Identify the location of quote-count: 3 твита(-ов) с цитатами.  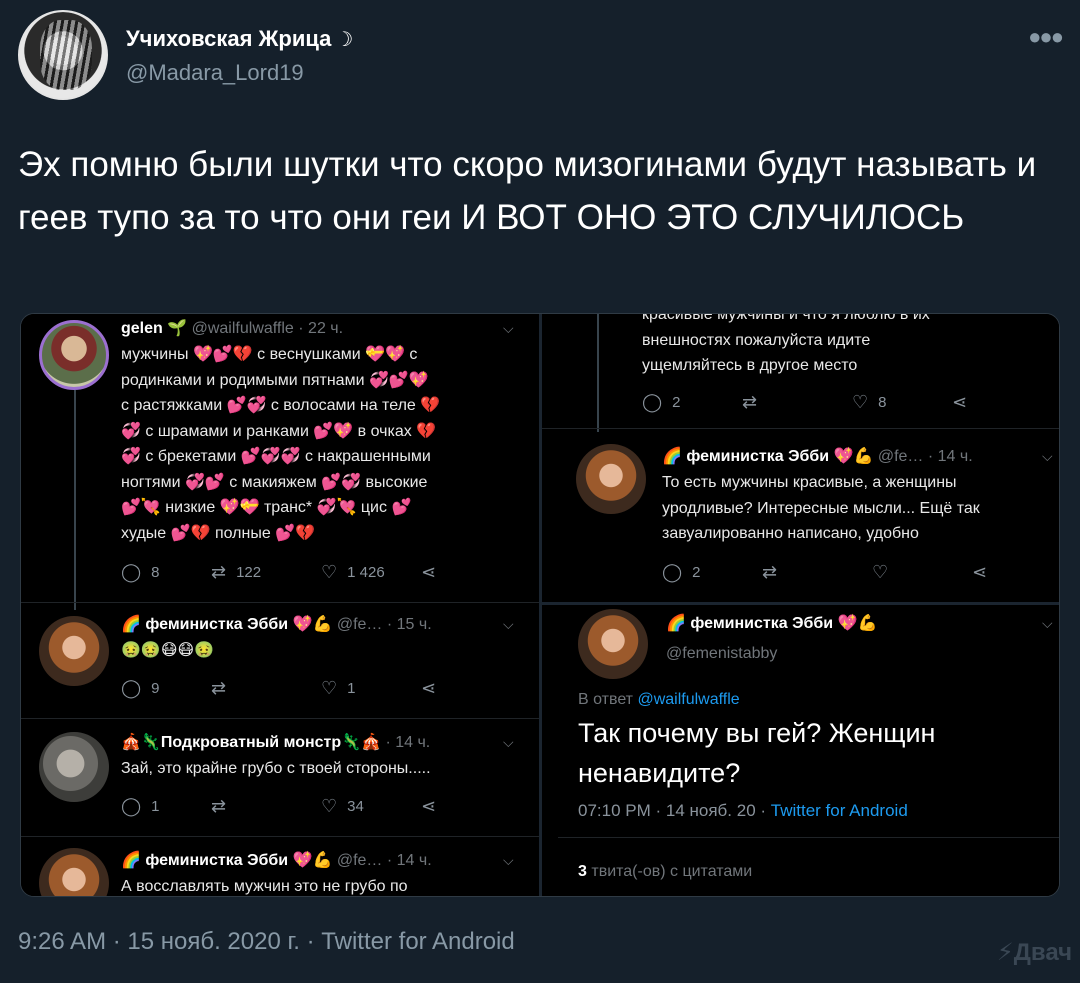
(665, 871).